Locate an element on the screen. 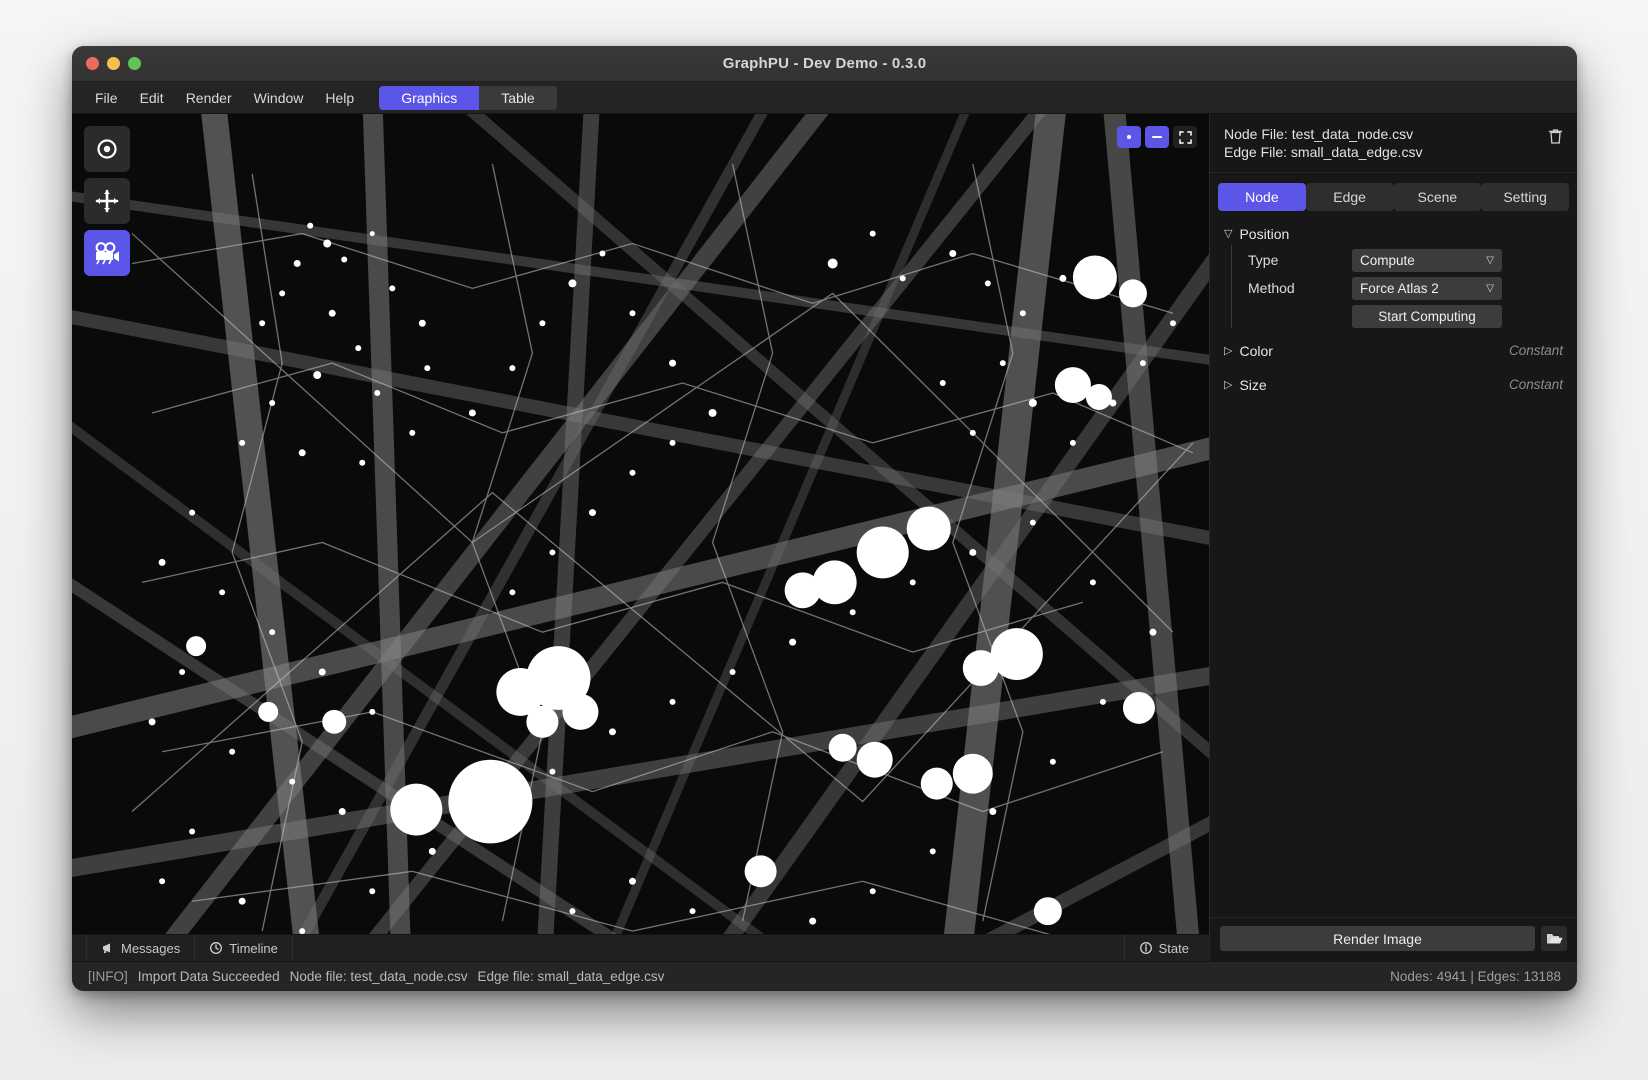  size-caret-icon: ▷ is located at coordinates (1228, 385).